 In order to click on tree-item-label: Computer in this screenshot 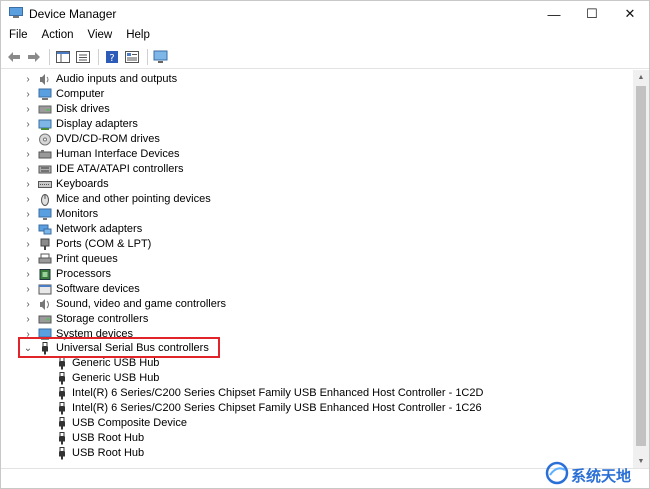, I will do `click(80, 94)`.